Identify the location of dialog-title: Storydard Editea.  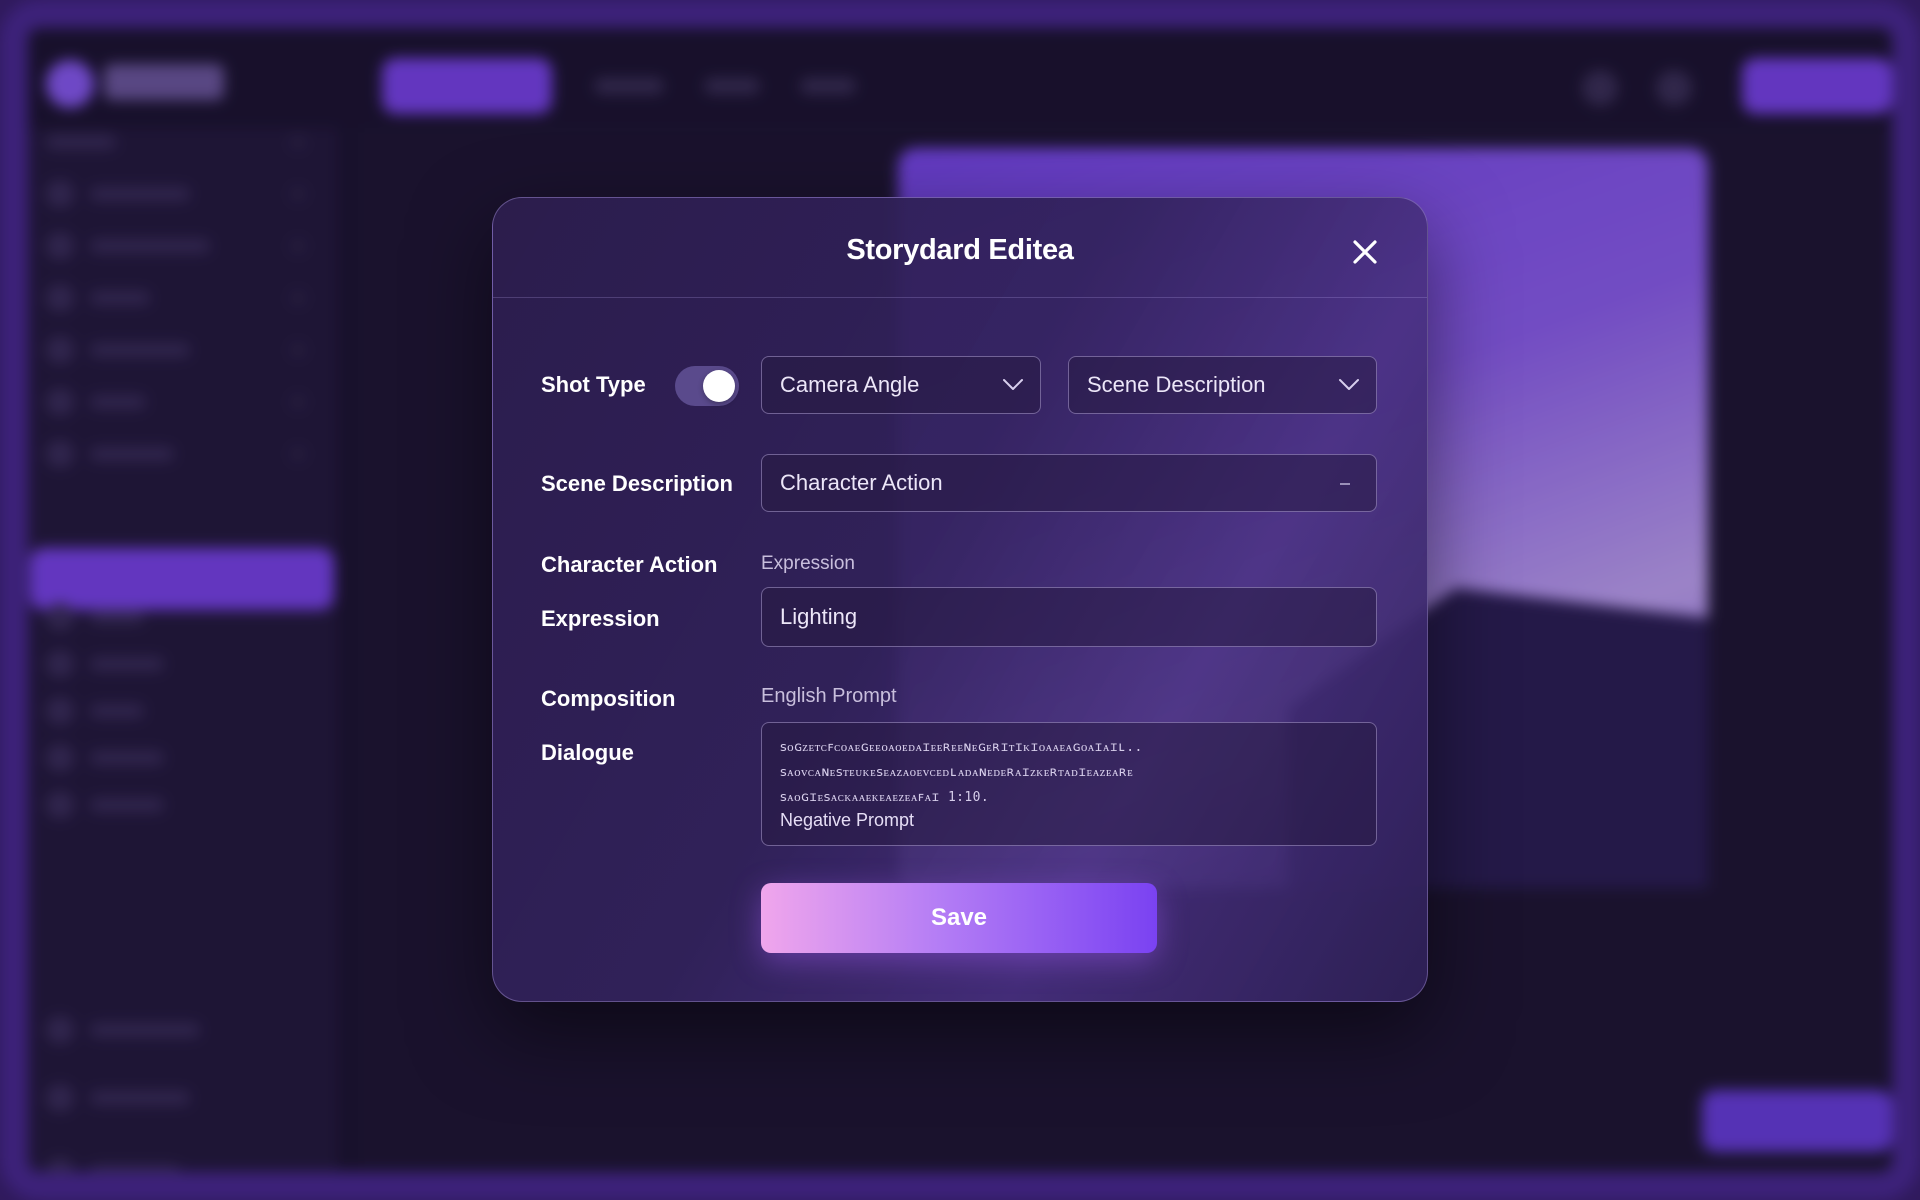
(960, 250).